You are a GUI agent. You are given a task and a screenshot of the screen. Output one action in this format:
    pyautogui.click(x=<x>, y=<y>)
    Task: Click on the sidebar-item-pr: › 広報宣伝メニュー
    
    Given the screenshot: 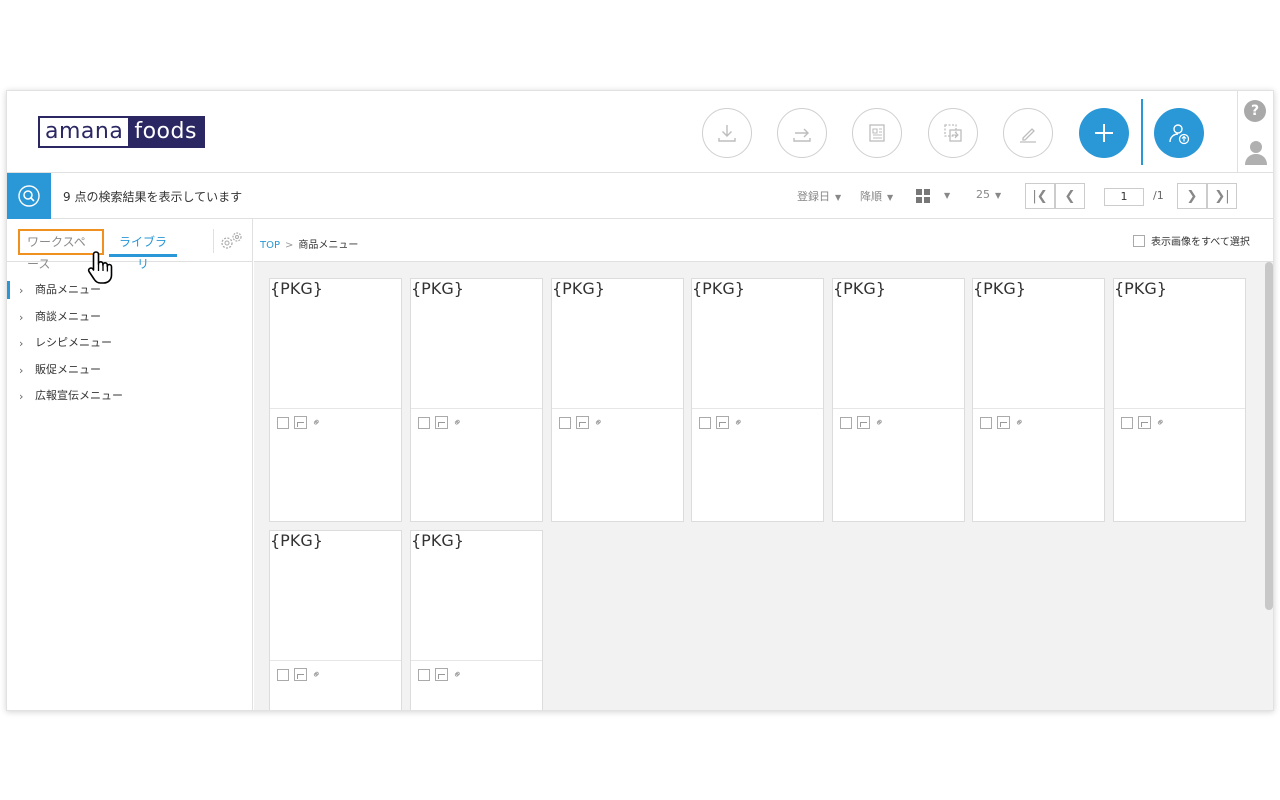 What is the action you would take?
    pyautogui.click(x=130, y=400)
    